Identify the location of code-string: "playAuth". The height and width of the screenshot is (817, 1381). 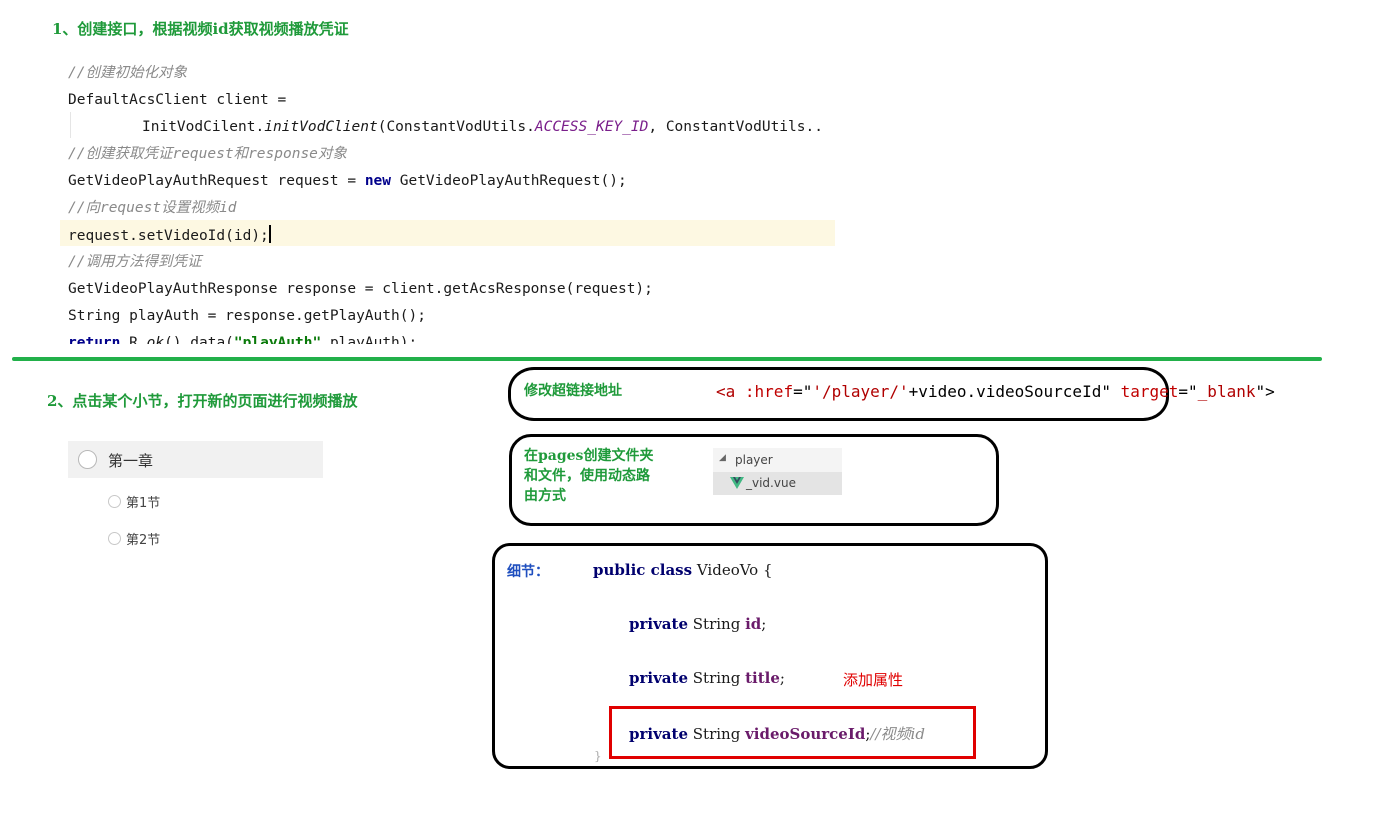
(277, 339).